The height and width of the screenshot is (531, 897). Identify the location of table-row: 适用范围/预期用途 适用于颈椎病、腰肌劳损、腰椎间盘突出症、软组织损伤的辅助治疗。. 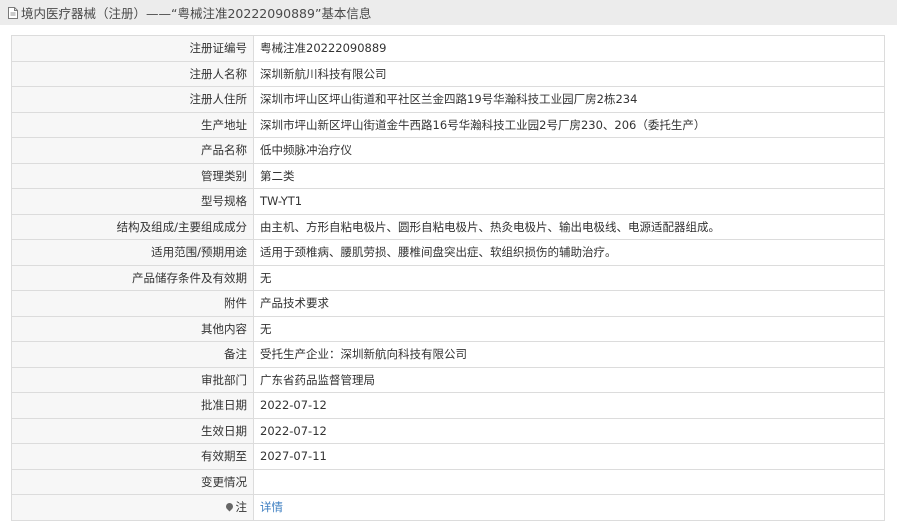
(448, 252).